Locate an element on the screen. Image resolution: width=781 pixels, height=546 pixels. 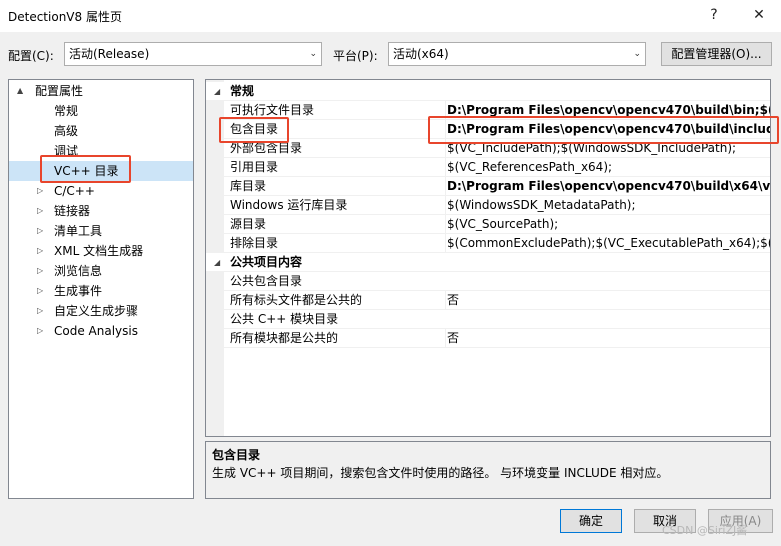
property-name: 所有模块都是公共的 is located at coordinates (284, 338).